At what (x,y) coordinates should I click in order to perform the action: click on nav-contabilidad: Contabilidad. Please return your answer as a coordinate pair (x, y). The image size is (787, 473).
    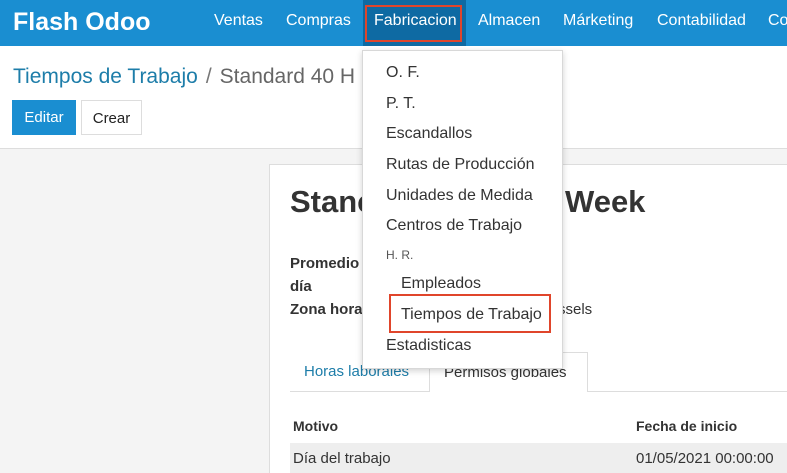
    Looking at the image, I should click on (701, 21).